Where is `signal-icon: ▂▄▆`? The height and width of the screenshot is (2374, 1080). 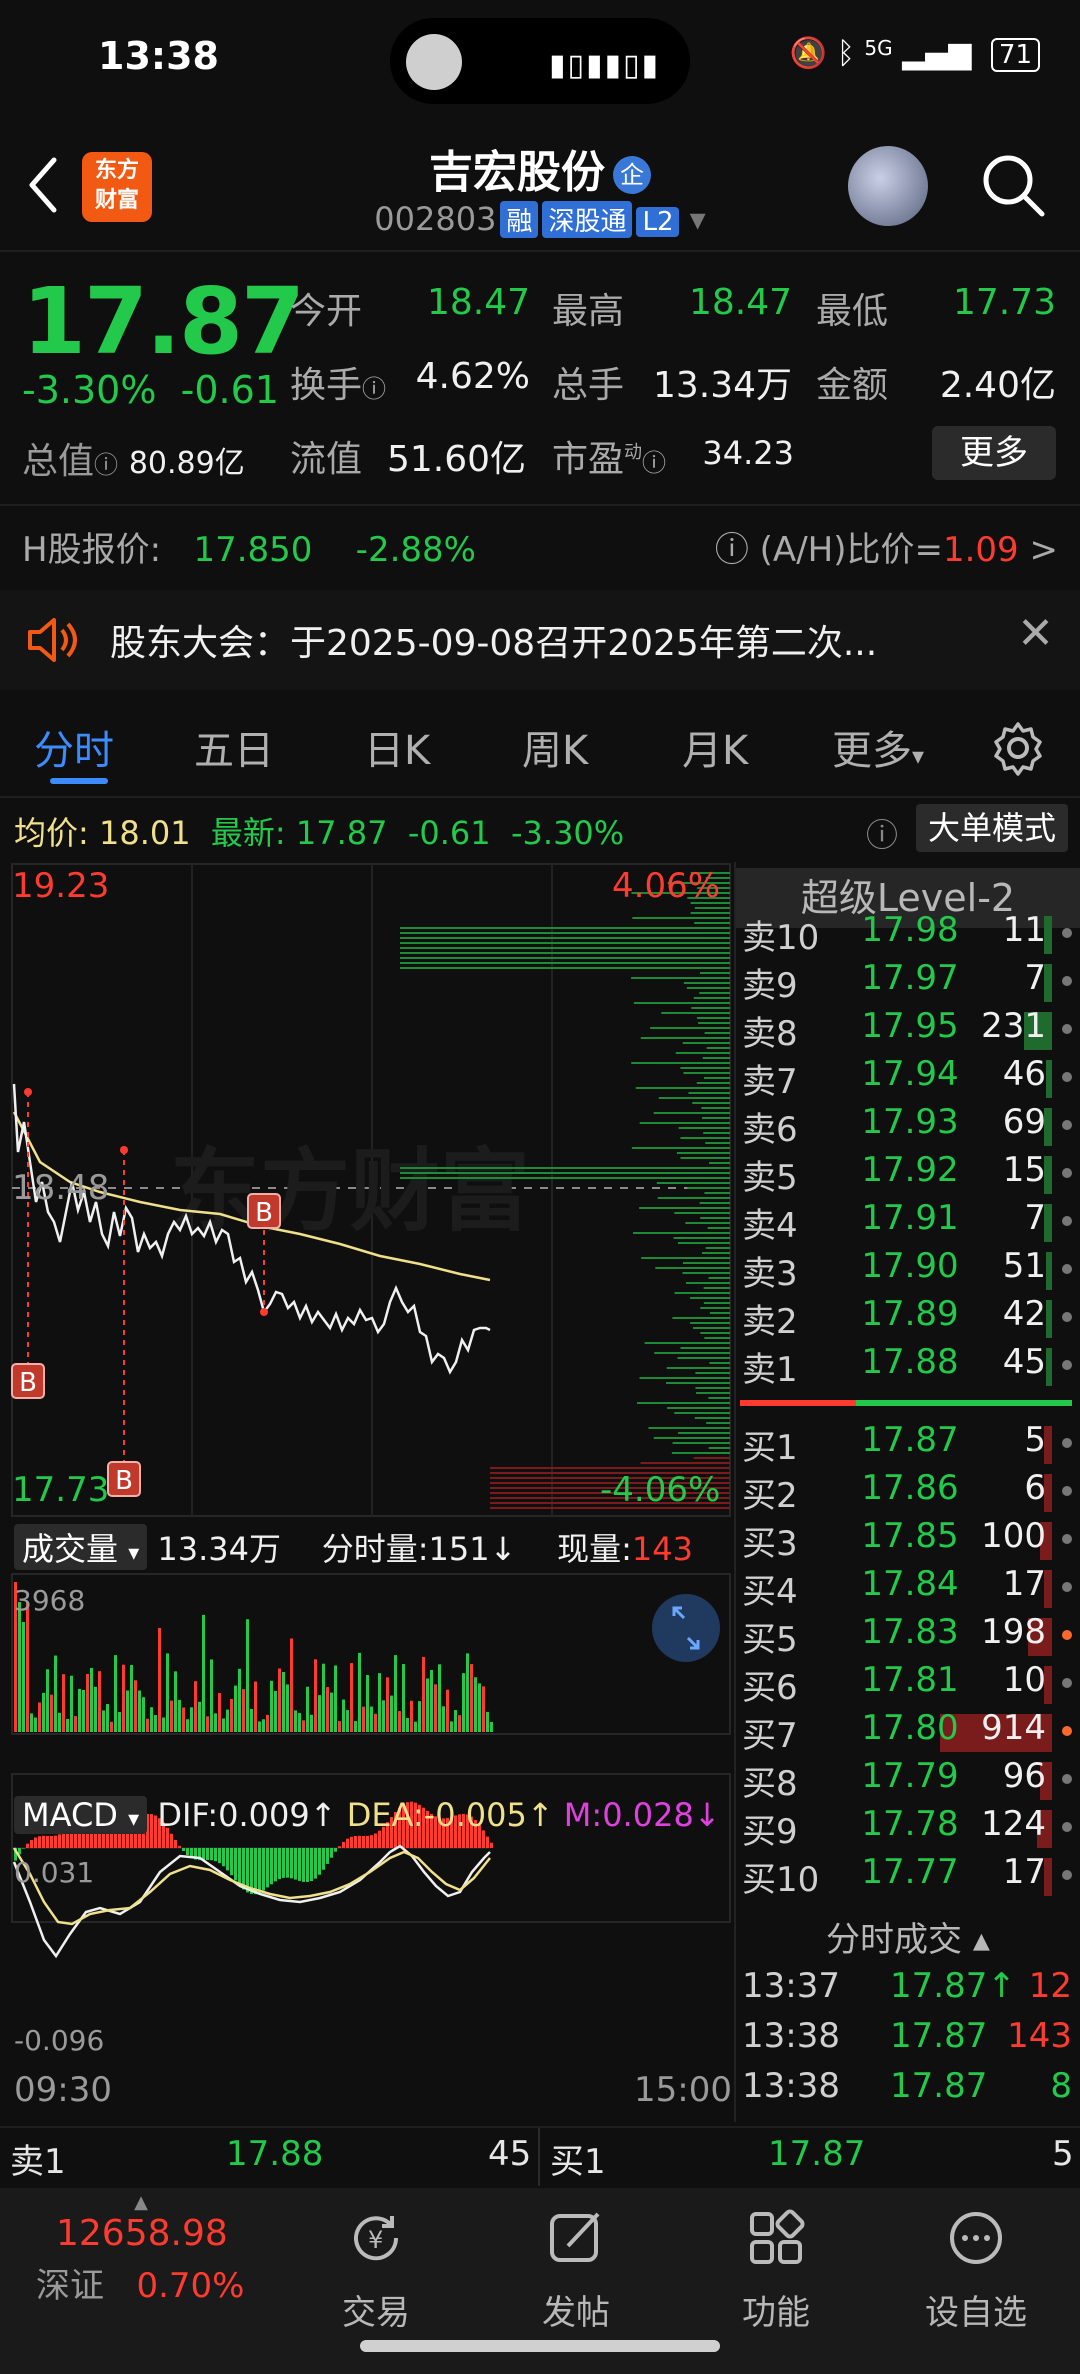 signal-icon: ▂▄▆ is located at coordinates (937, 53).